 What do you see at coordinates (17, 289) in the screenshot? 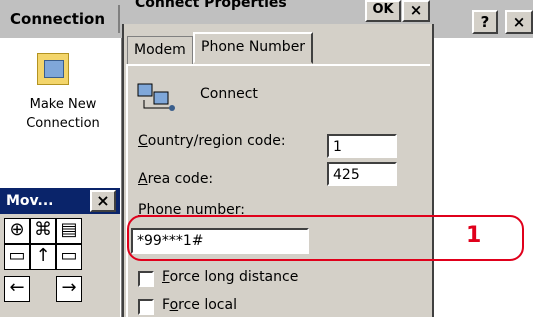
I see `arrow-left-icon: ←` at bounding box center [17, 289].